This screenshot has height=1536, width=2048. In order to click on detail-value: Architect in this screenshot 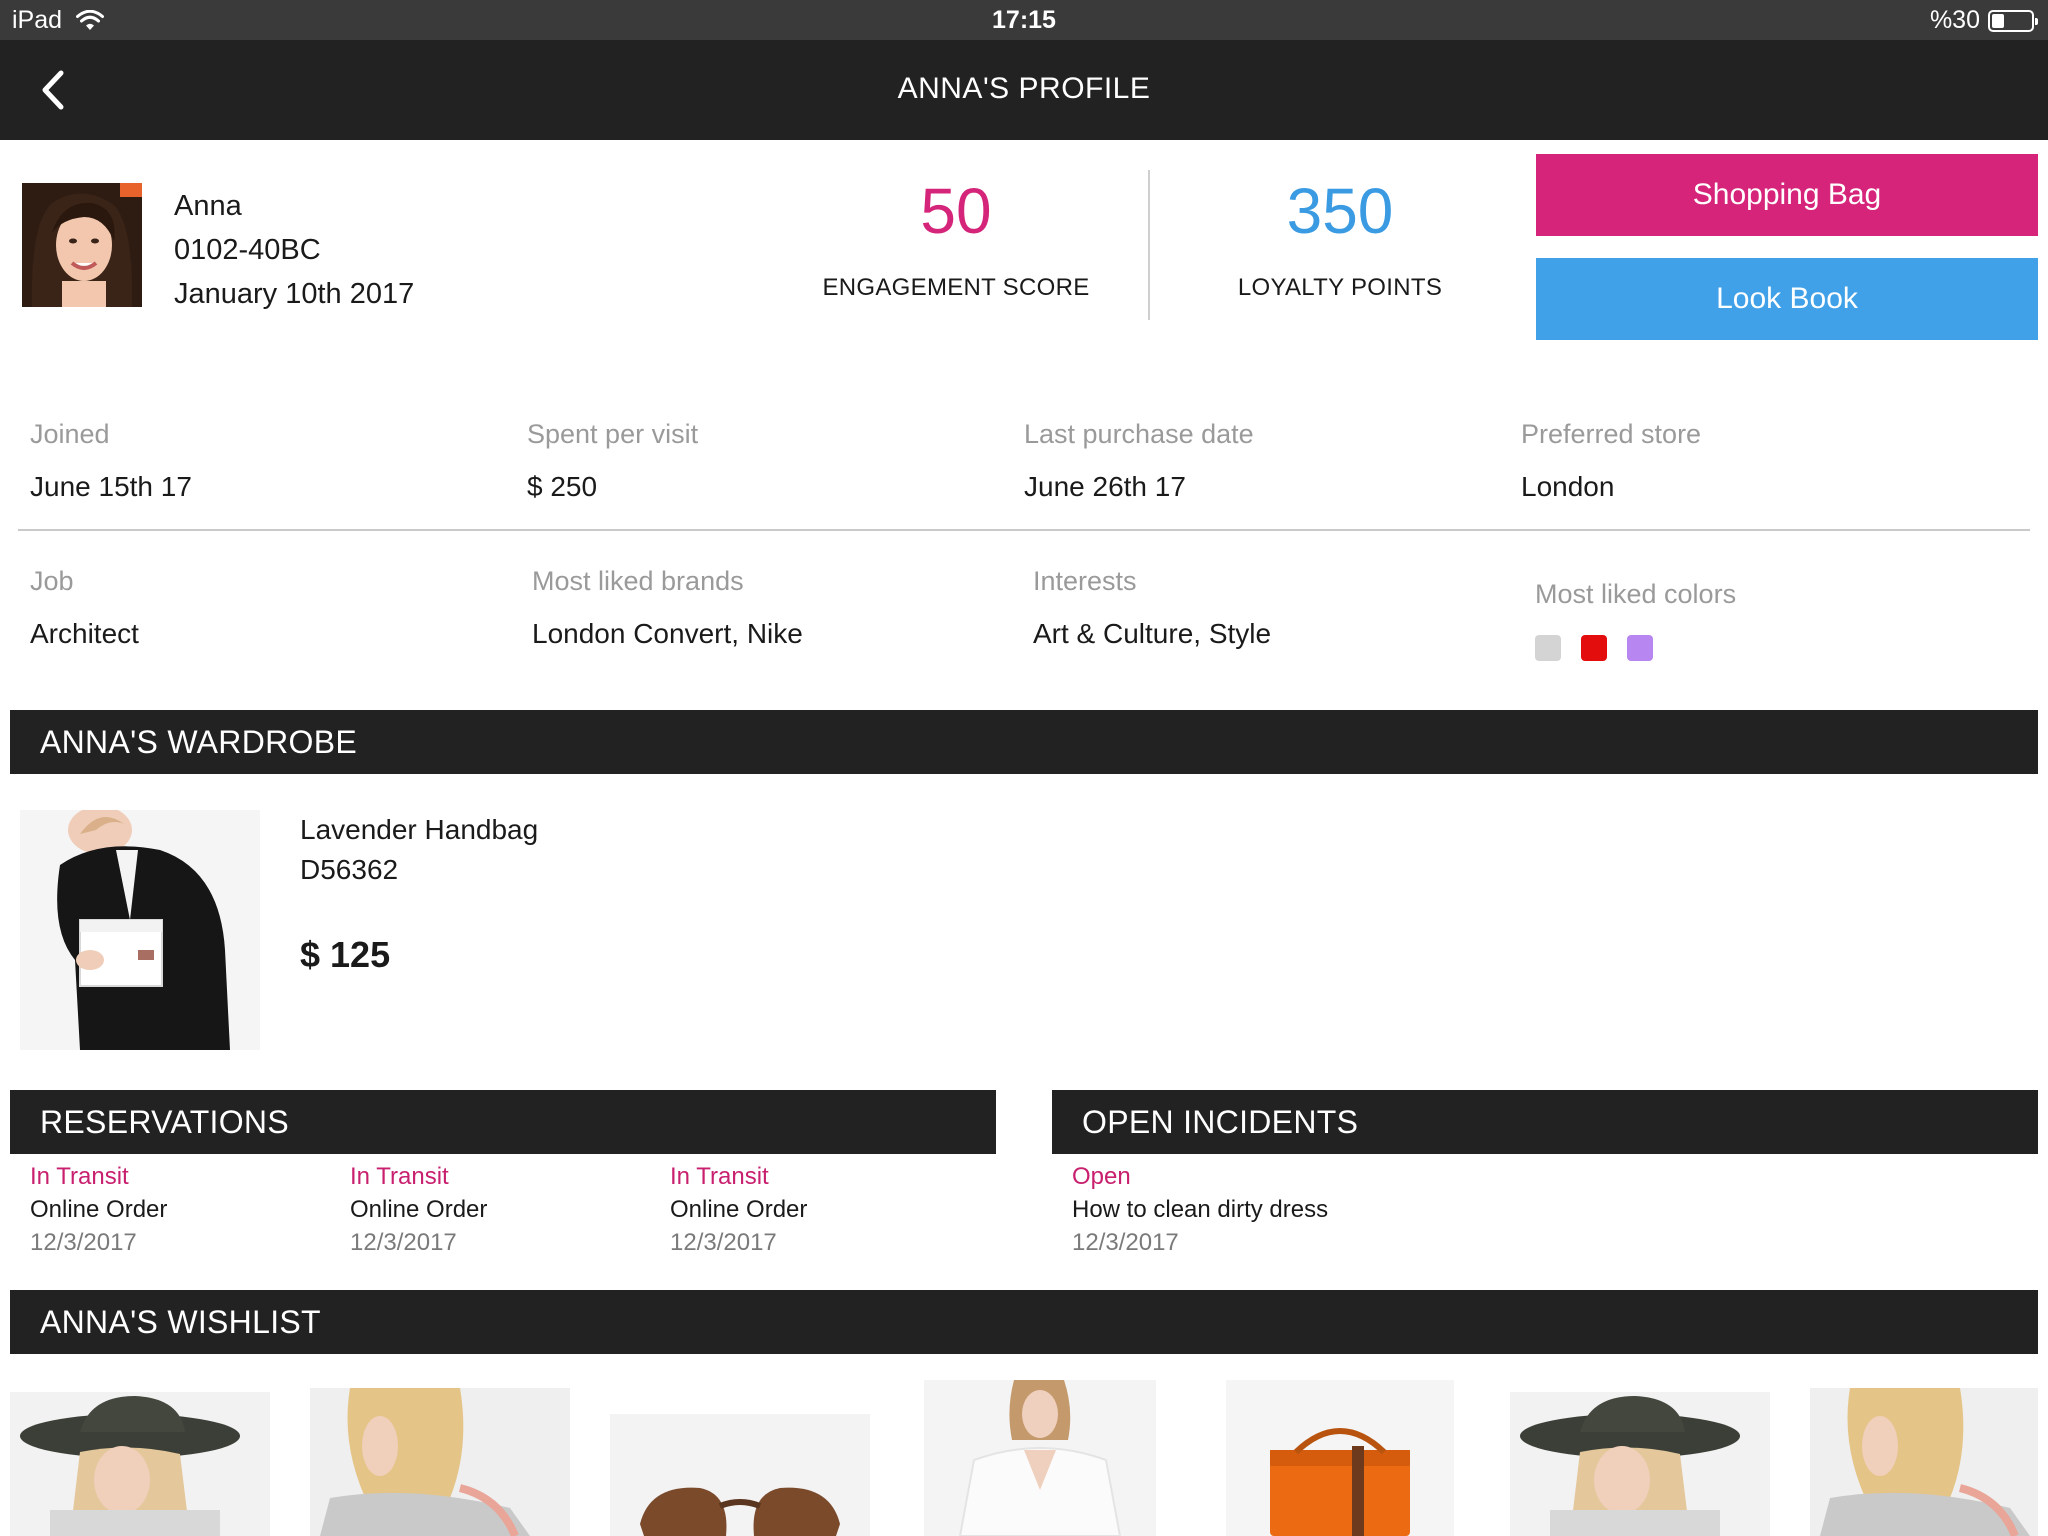, I will do `click(84, 633)`.